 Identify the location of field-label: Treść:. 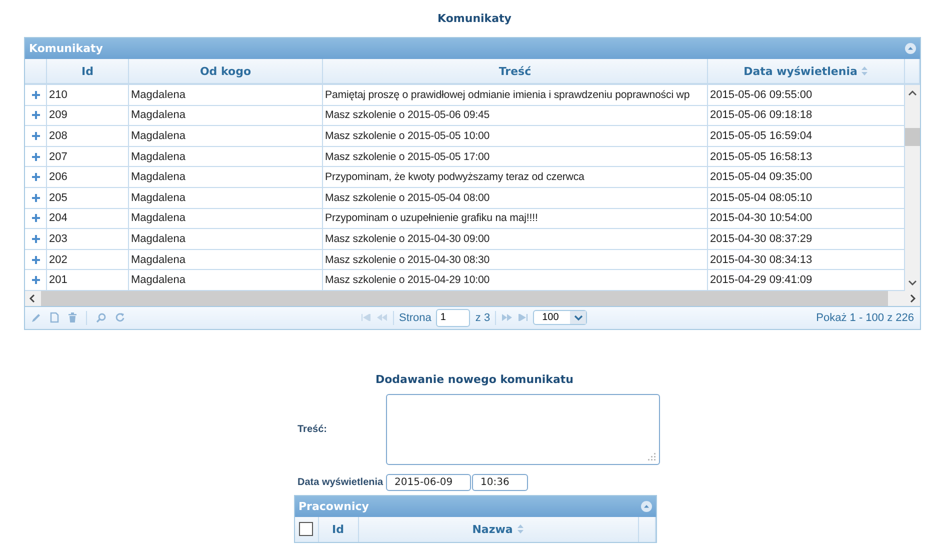
(312, 429).